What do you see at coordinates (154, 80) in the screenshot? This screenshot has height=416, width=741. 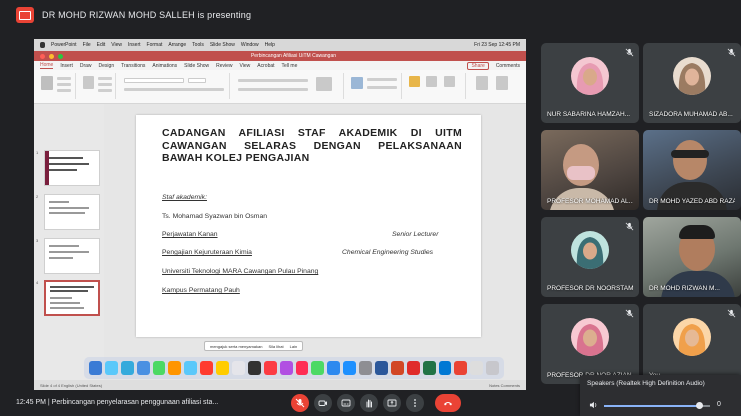 I see `font-name-box` at bounding box center [154, 80].